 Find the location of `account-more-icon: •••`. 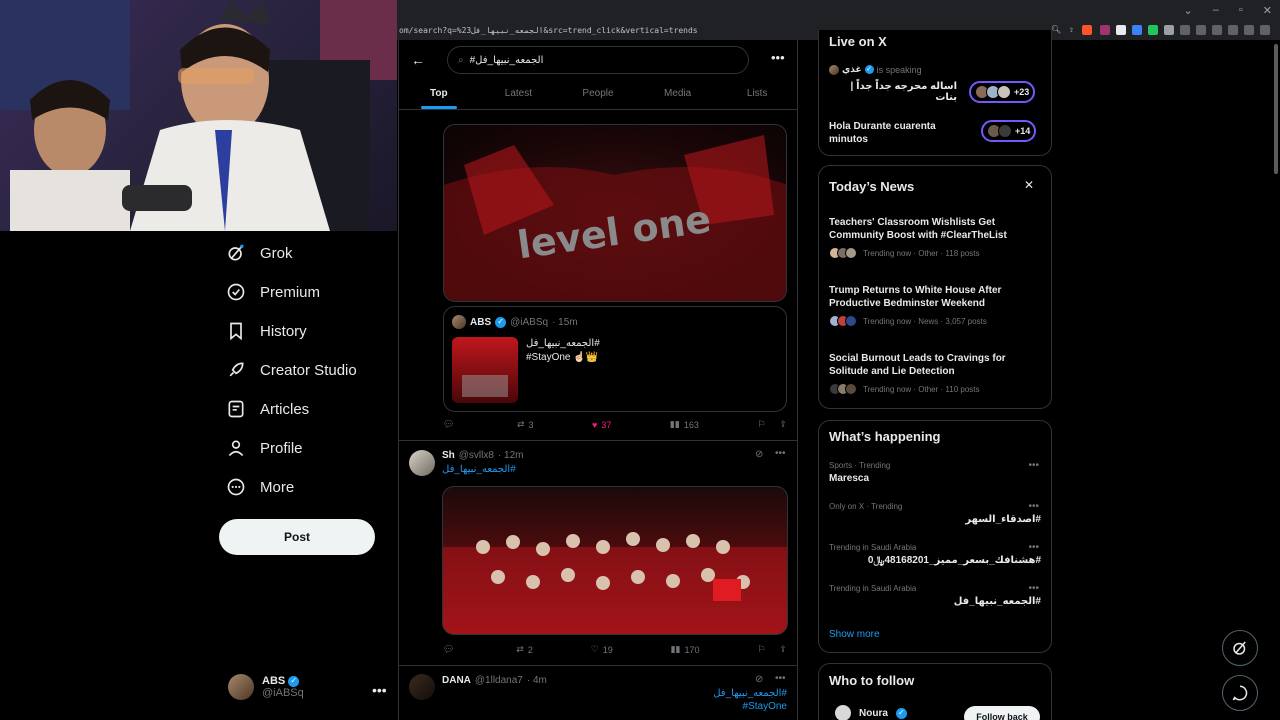

account-more-icon: ••• is located at coordinates (379, 690).